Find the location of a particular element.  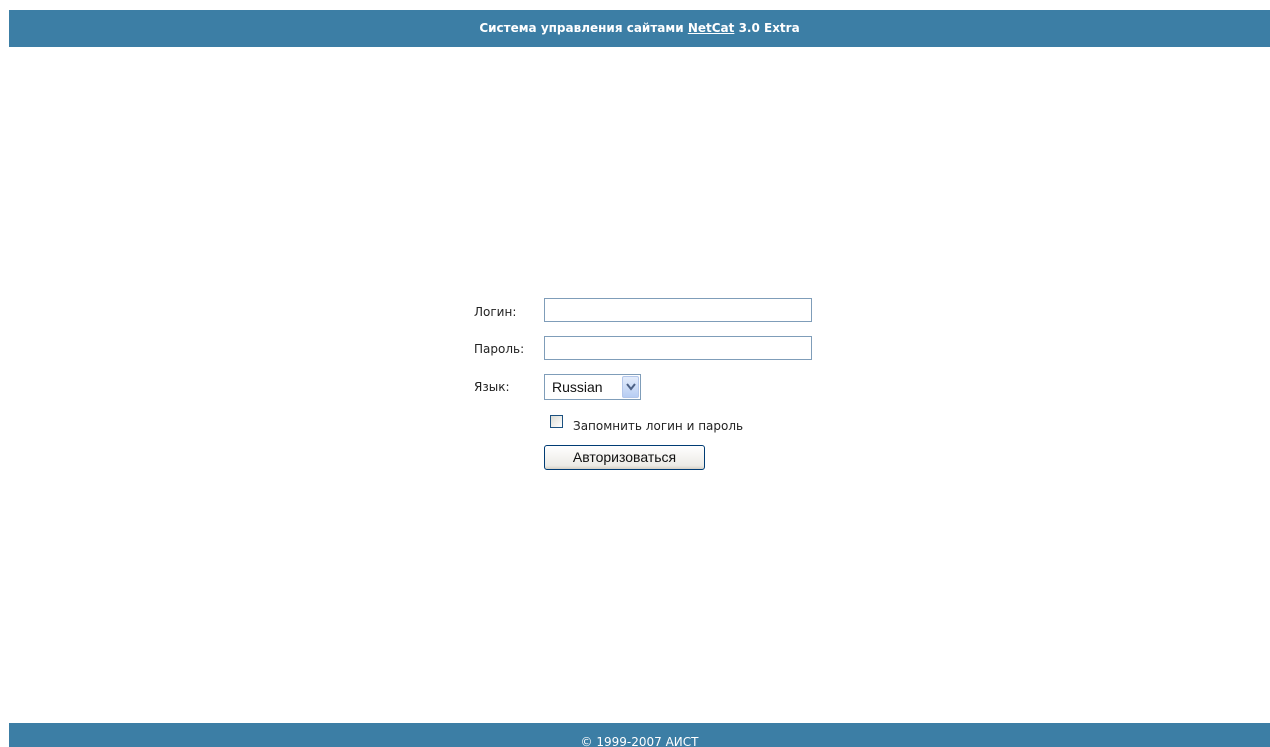

footer-bar: © 1999-2007 АИСТ is located at coordinates (639, 735).